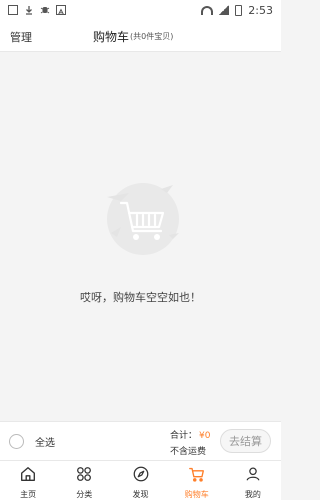 This screenshot has height=500, width=320. Describe the element at coordinates (253, 476) in the screenshot. I see `user-icon` at that location.